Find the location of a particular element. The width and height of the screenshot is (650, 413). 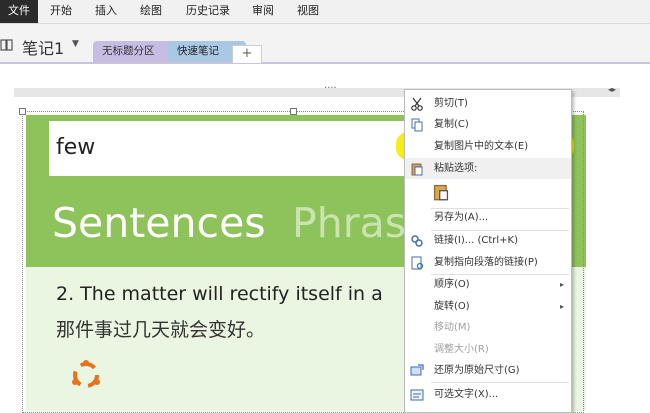

menu-item-label: 复制(C) is located at coordinates (451, 124).